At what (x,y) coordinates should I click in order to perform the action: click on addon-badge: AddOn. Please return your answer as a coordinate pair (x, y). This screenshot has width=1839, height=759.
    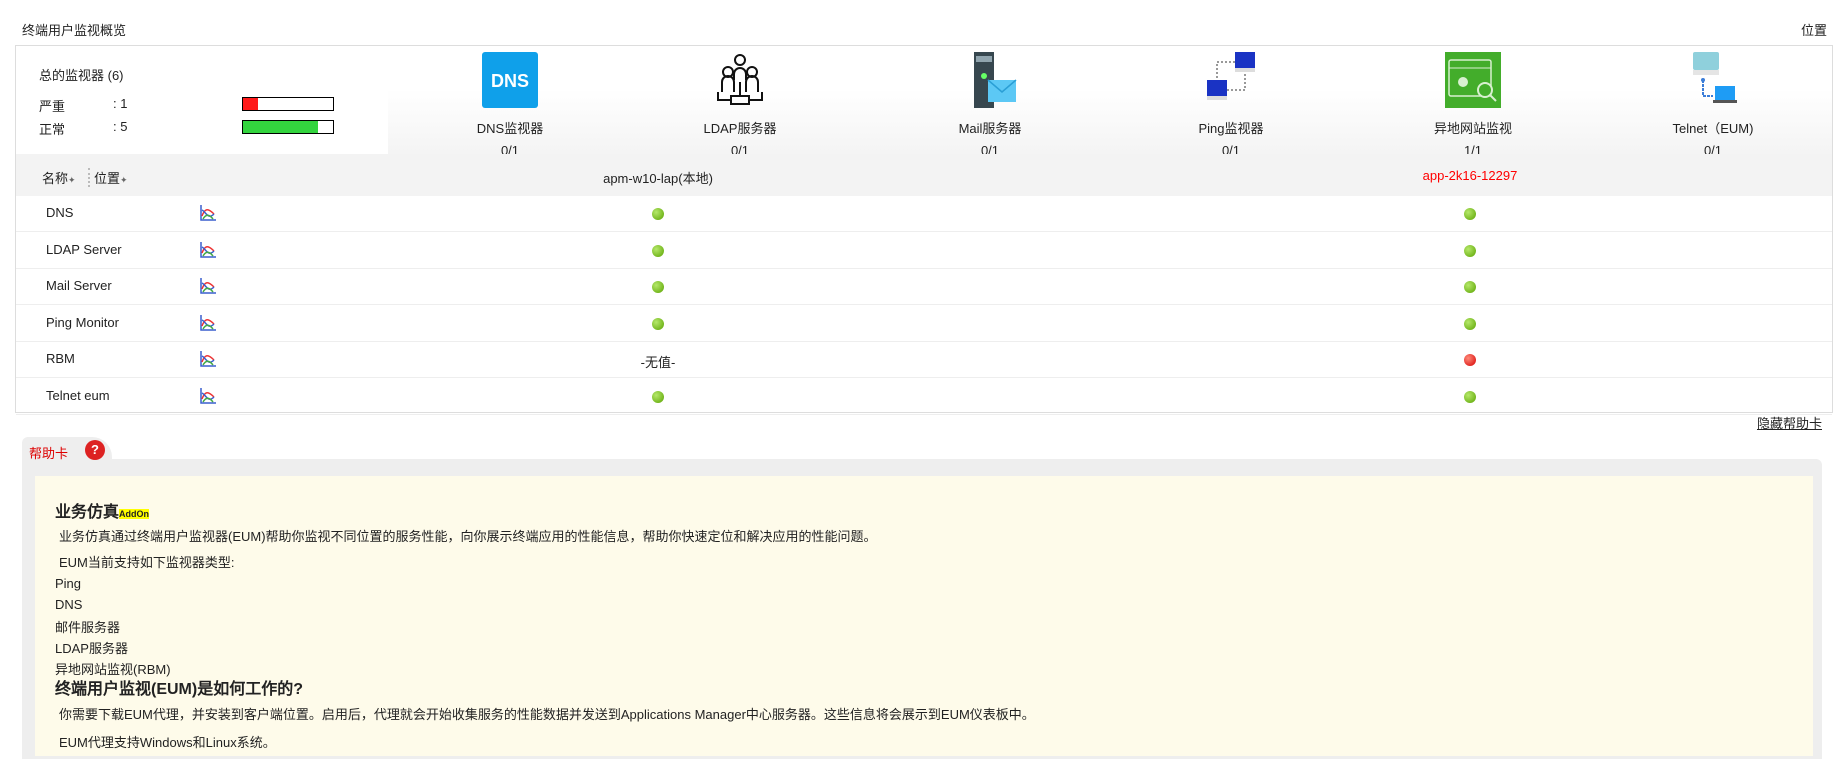
    Looking at the image, I should click on (134, 514).